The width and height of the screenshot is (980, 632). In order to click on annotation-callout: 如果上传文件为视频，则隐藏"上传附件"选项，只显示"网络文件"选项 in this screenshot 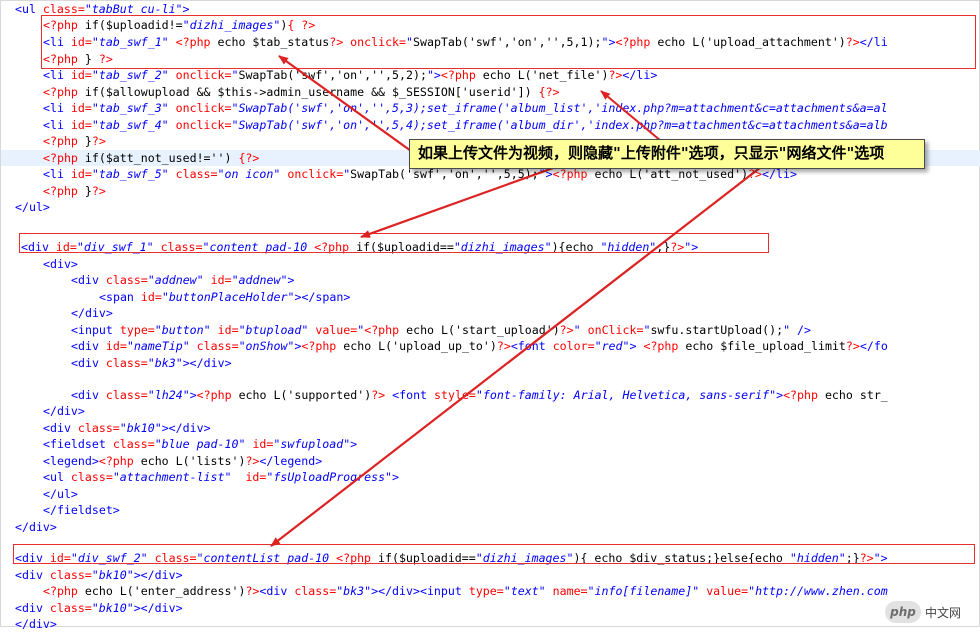, I will do `click(667, 154)`.